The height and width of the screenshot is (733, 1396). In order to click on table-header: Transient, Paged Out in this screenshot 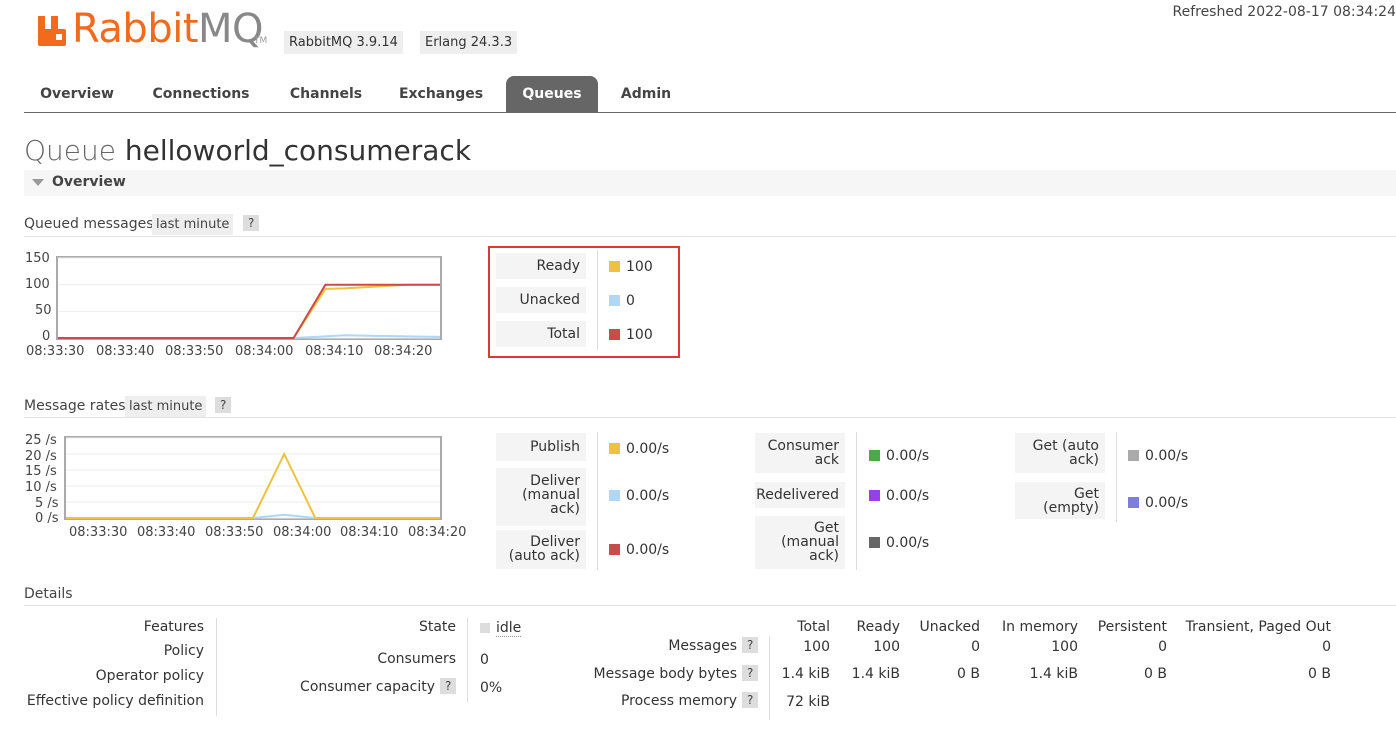, I will do `click(1258, 627)`.